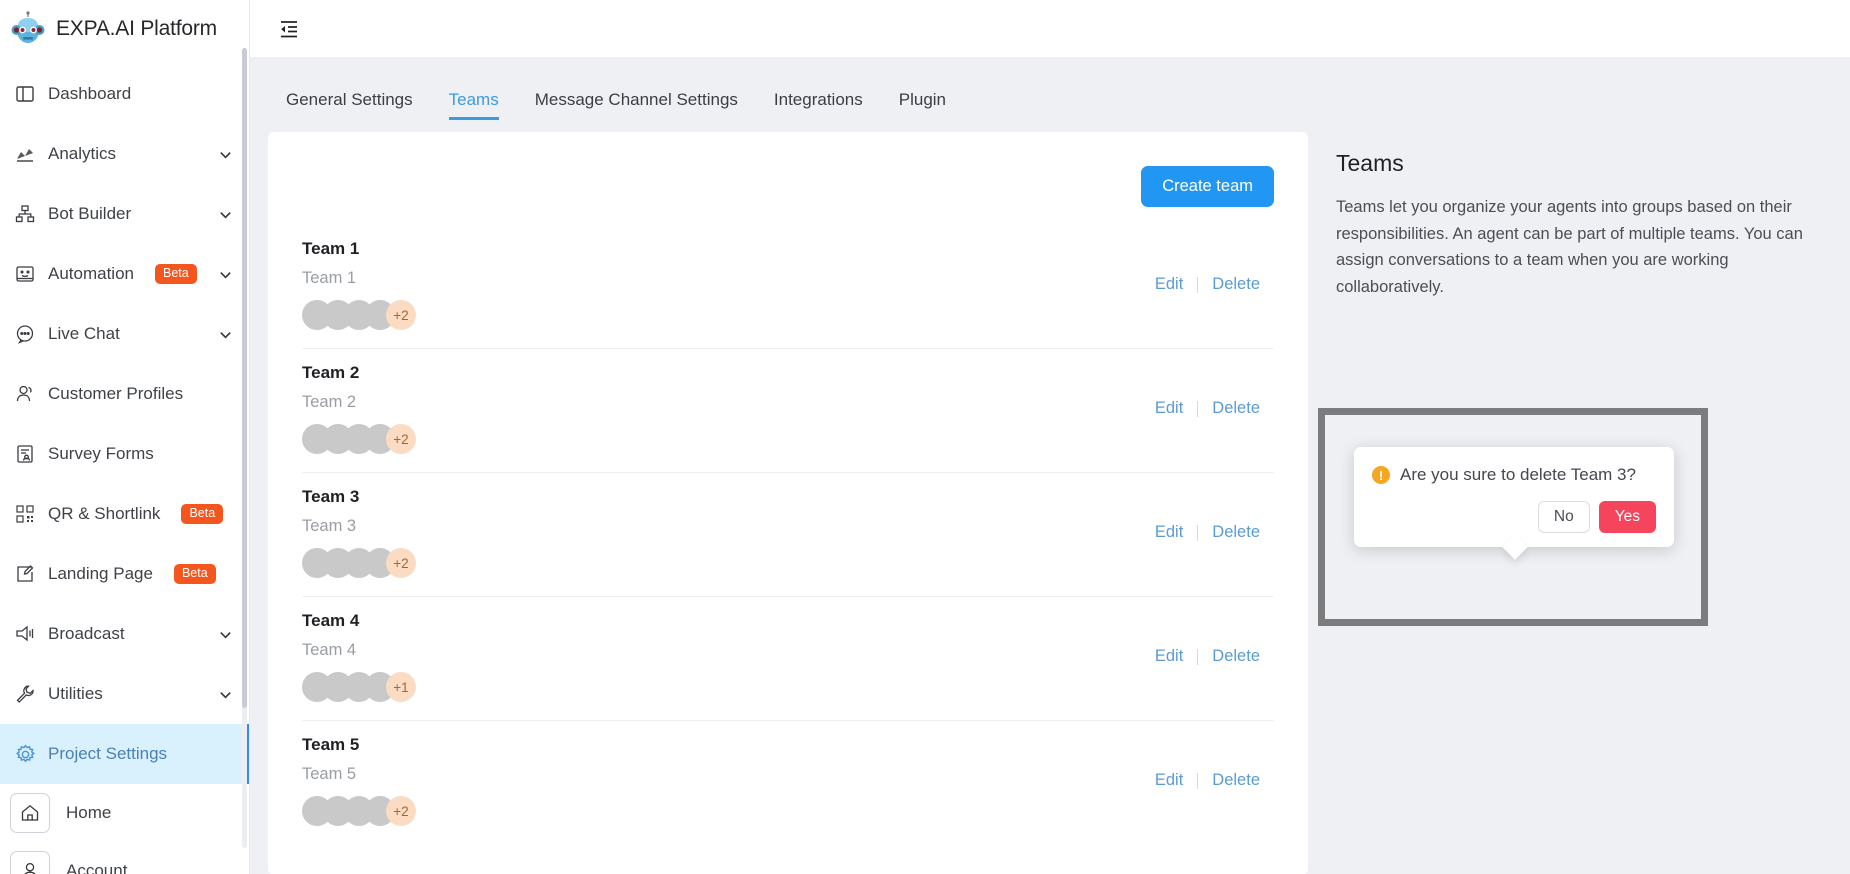 This screenshot has height=874, width=1850. I want to click on gear-icon, so click(25, 754).